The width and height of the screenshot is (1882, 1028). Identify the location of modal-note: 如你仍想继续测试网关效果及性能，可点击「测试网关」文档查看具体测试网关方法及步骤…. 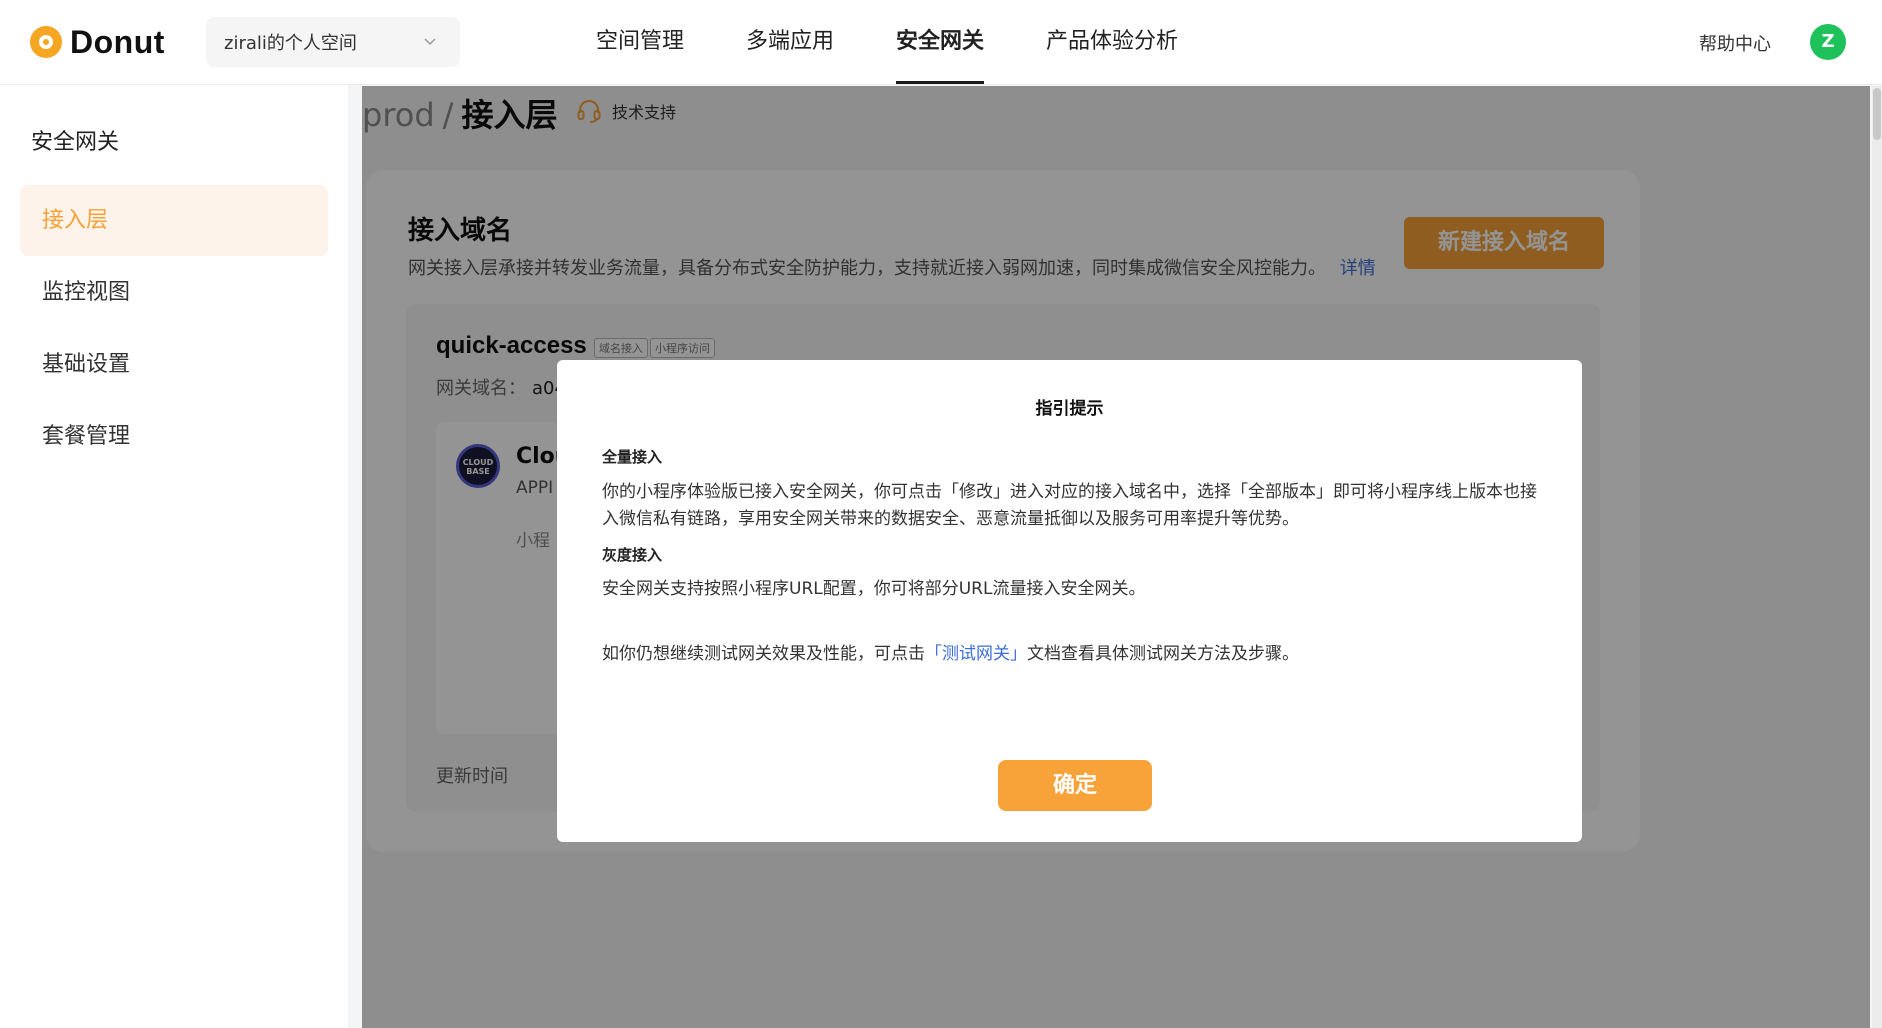
(1072, 654).